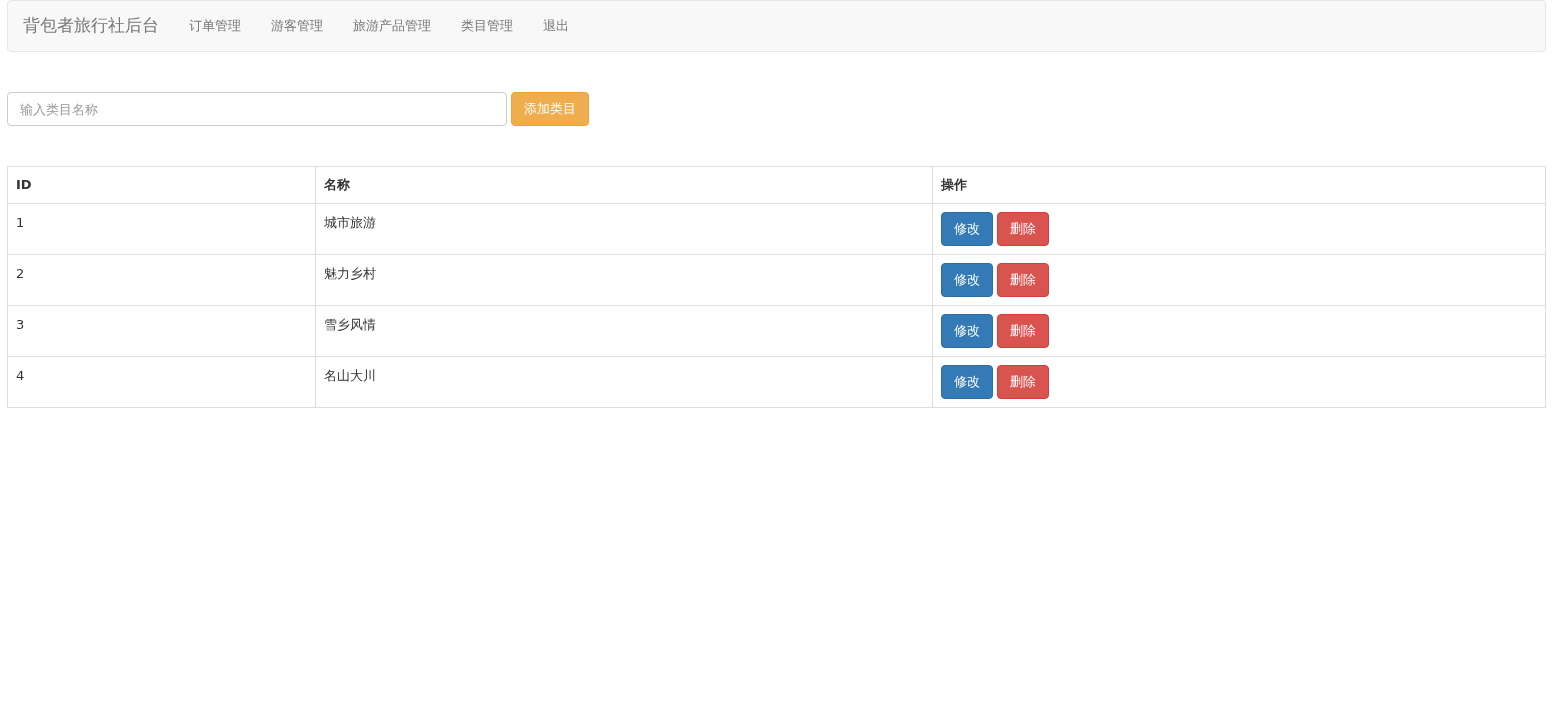 The image size is (1553, 720). Describe the element at coordinates (161, 331) in the screenshot. I see `table-cell: 3` at that location.